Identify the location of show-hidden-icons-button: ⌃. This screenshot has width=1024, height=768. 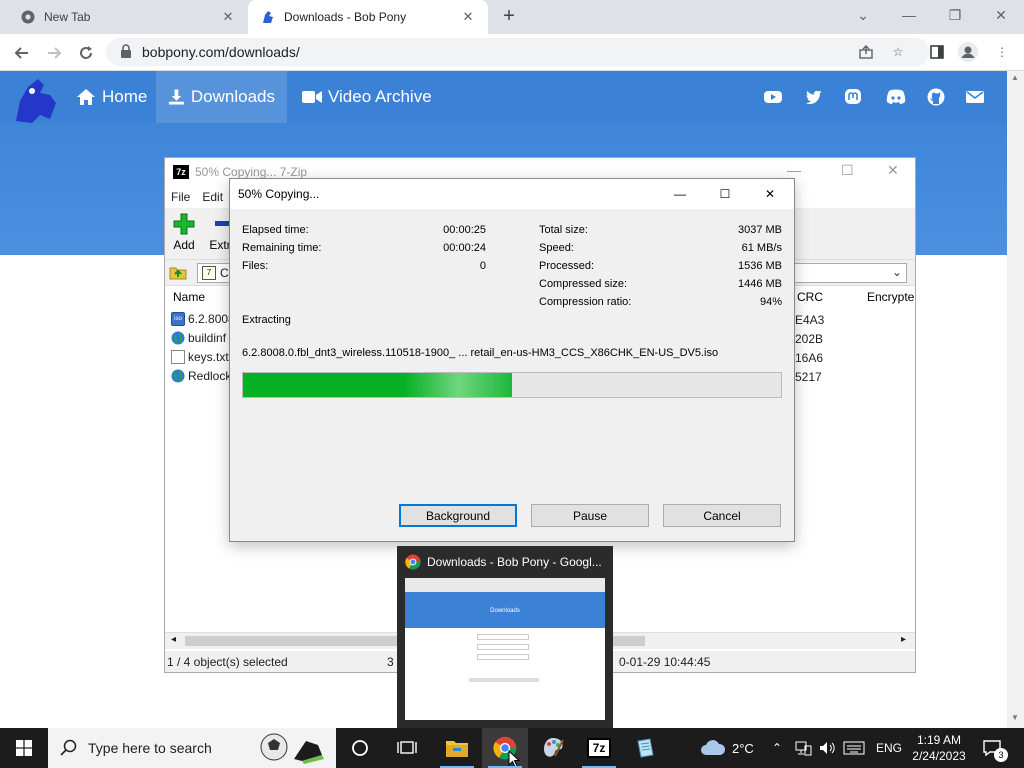
(777, 748).